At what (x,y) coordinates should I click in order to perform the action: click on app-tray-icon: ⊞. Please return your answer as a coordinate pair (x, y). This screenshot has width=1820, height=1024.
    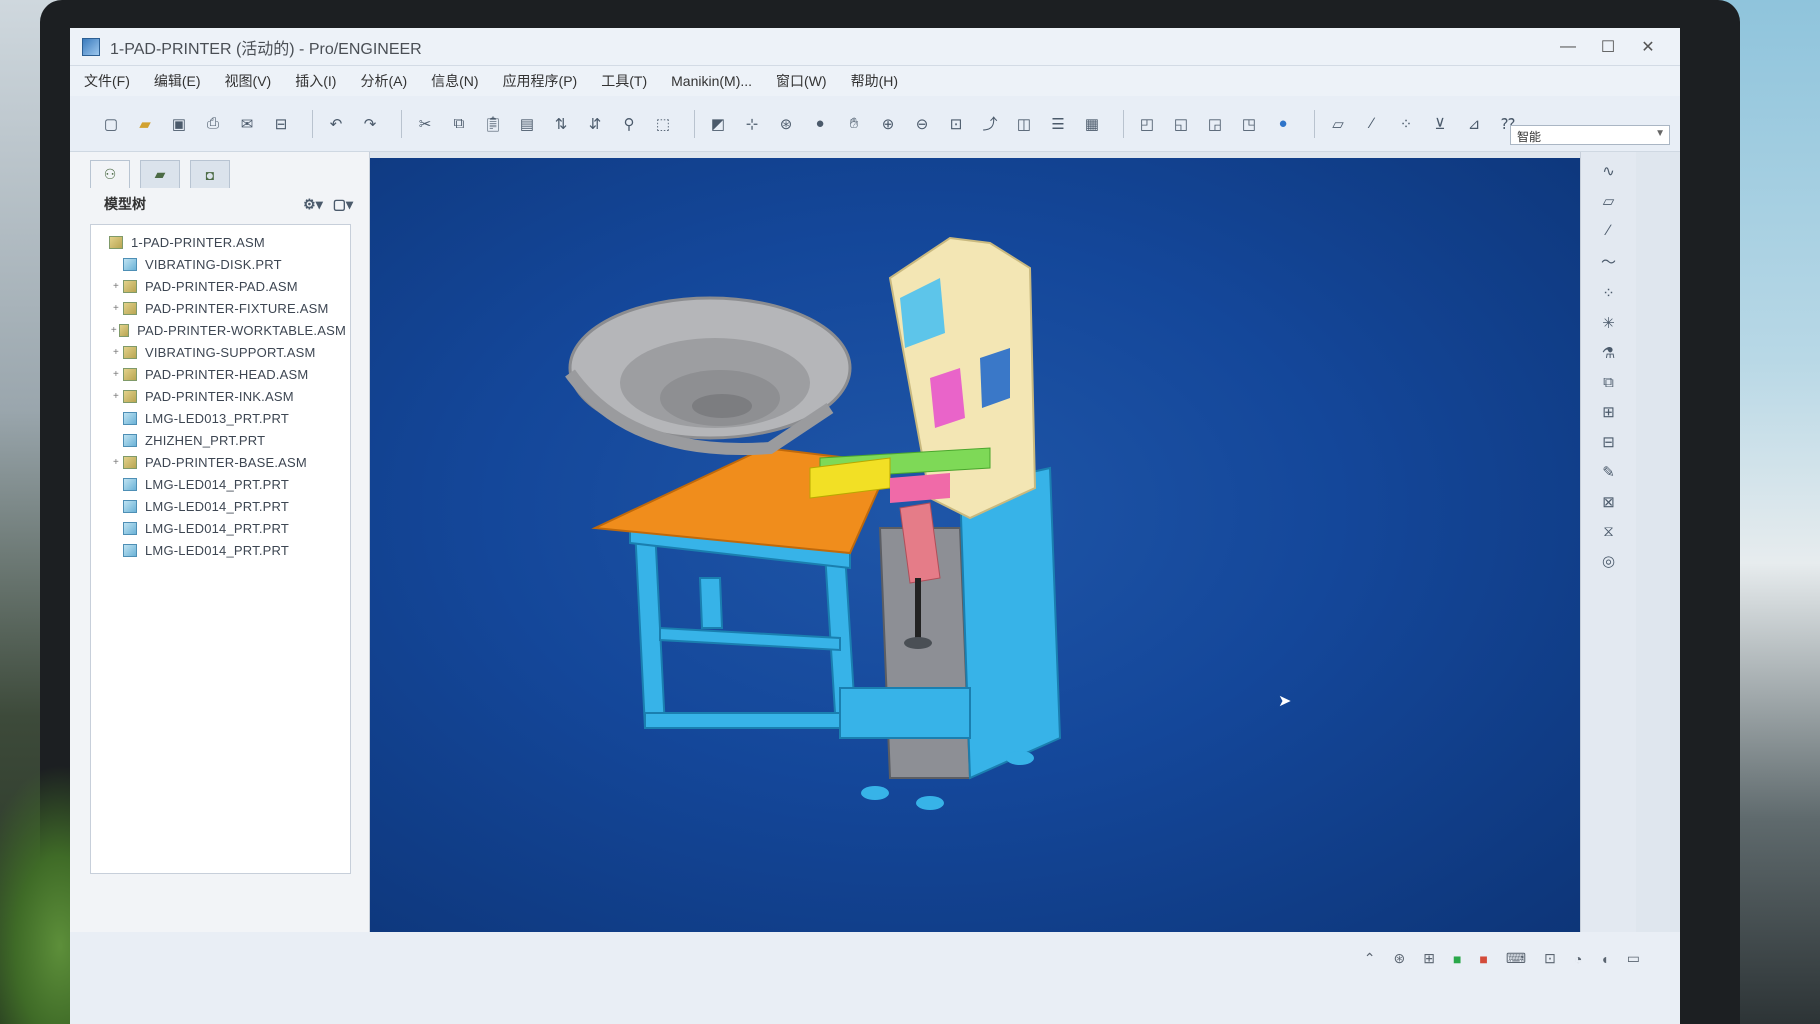
    Looking at the image, I should click on (1429, 958).